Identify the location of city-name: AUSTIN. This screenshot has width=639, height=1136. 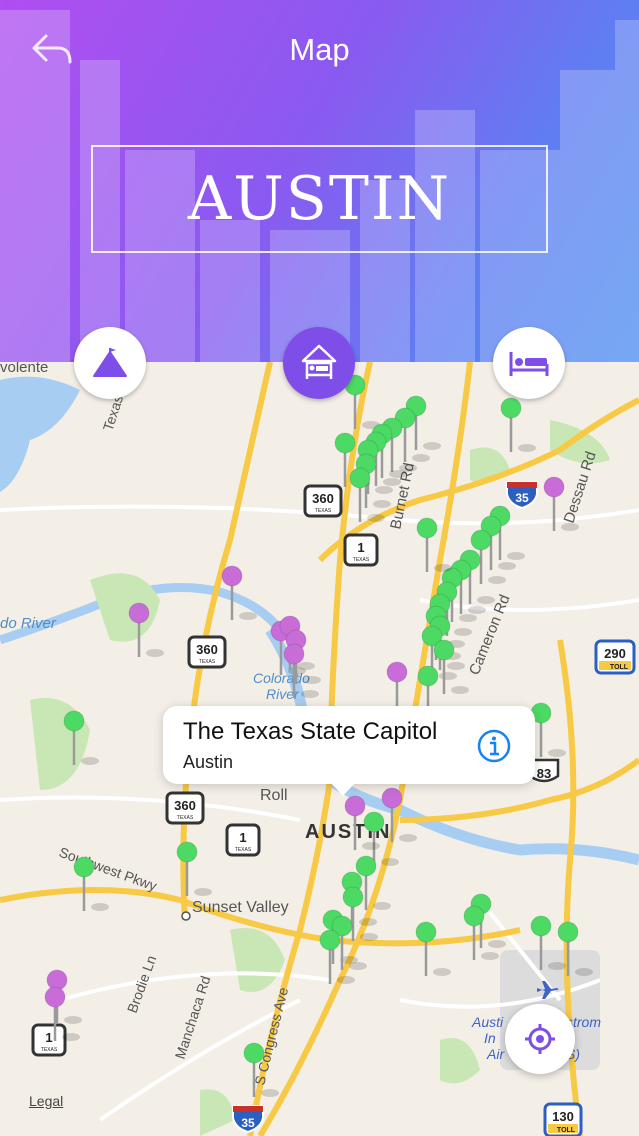
(319, 199).